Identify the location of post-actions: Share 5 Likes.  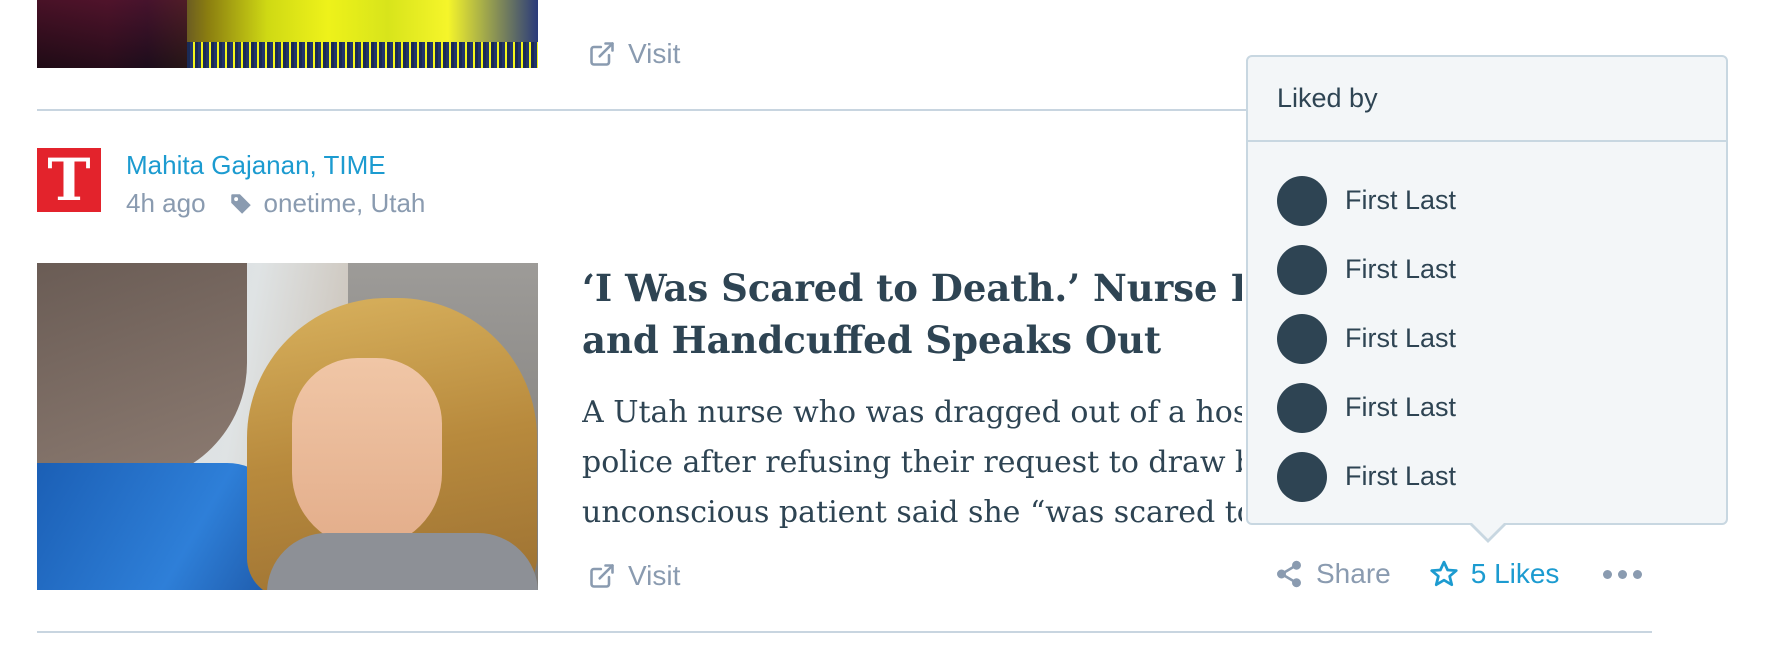
(1458, 574).